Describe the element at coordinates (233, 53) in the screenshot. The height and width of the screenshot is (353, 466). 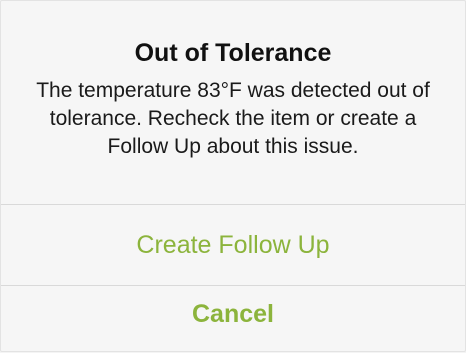
I see `alert-title: Out of Tolerance` at that location.